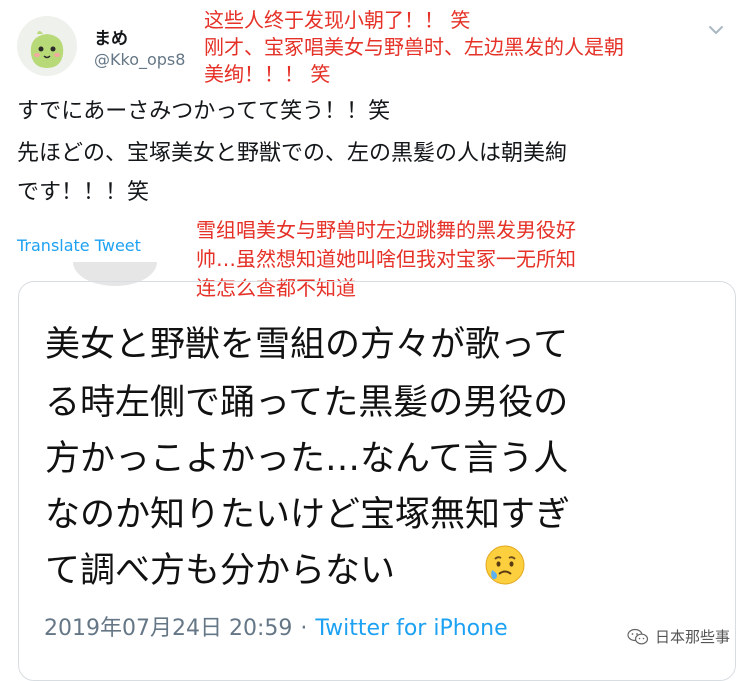 This screenshot has height=681, width=750. I want to click on annotation-line: 帅…虽然想知道她叫啥但我对宝冢一无所知, so click(386, 259).